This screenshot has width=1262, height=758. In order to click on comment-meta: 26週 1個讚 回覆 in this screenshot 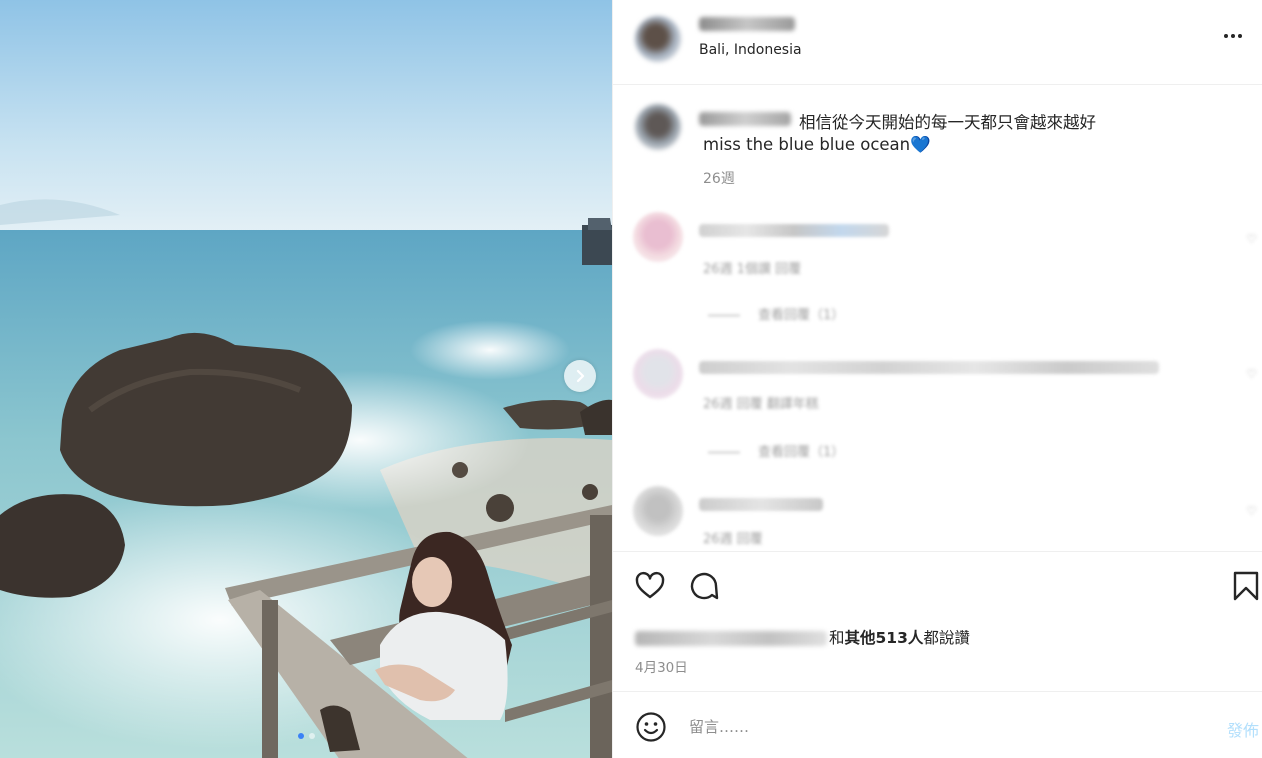, I will do `click(752, 267)`.